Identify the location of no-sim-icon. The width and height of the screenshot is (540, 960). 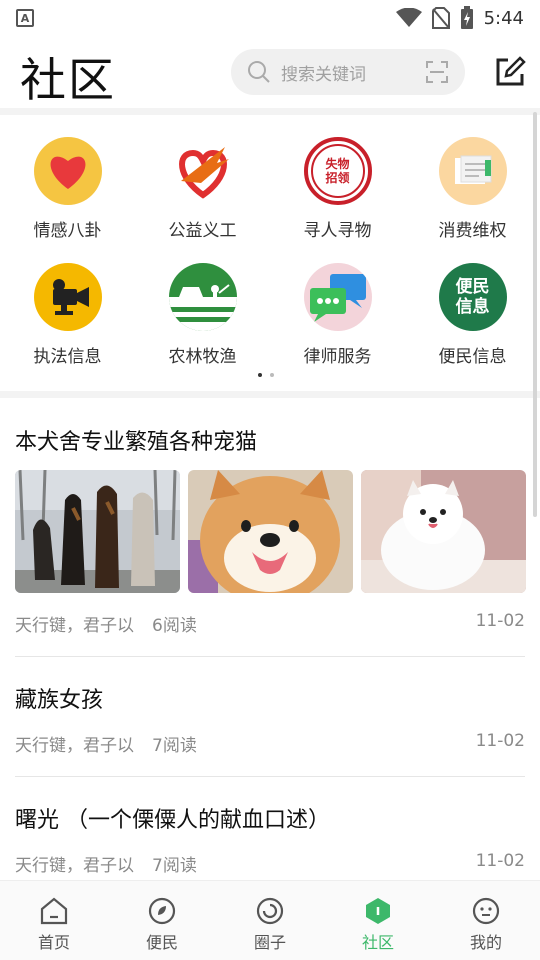
(440, 18).